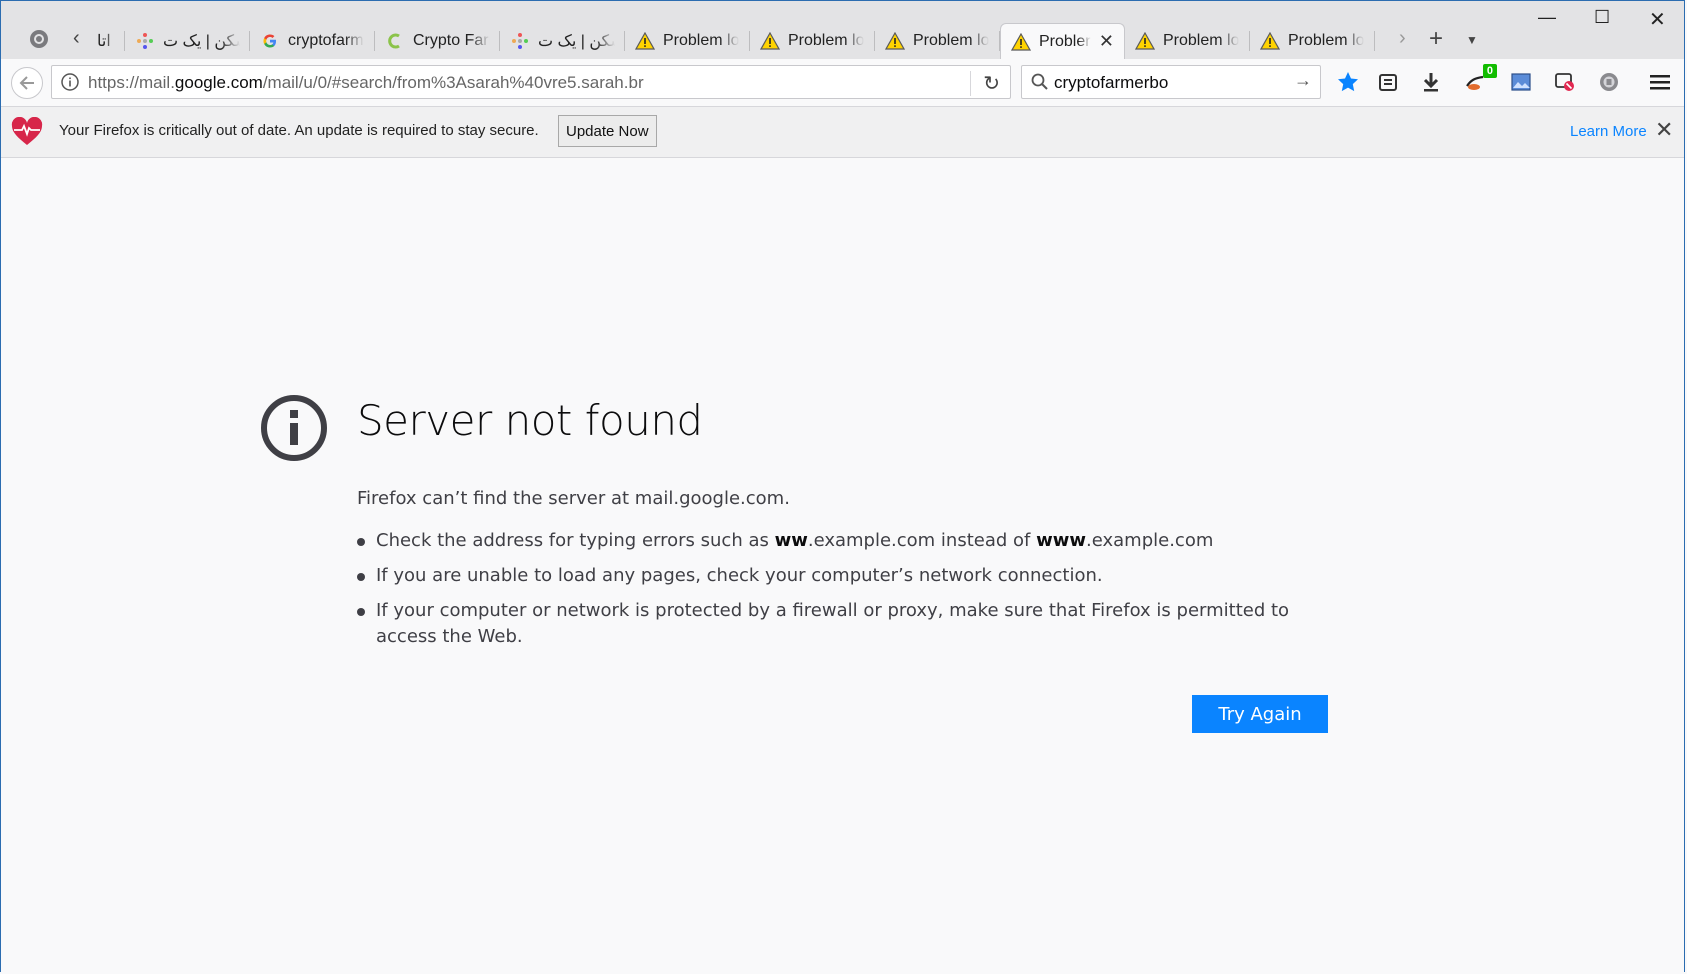 Image resolution: width=1687 pixels, height=974 pixels. Describe the element at coordinates (218, 82) in the screenshot. I see `url-domain: google.com` at that location.